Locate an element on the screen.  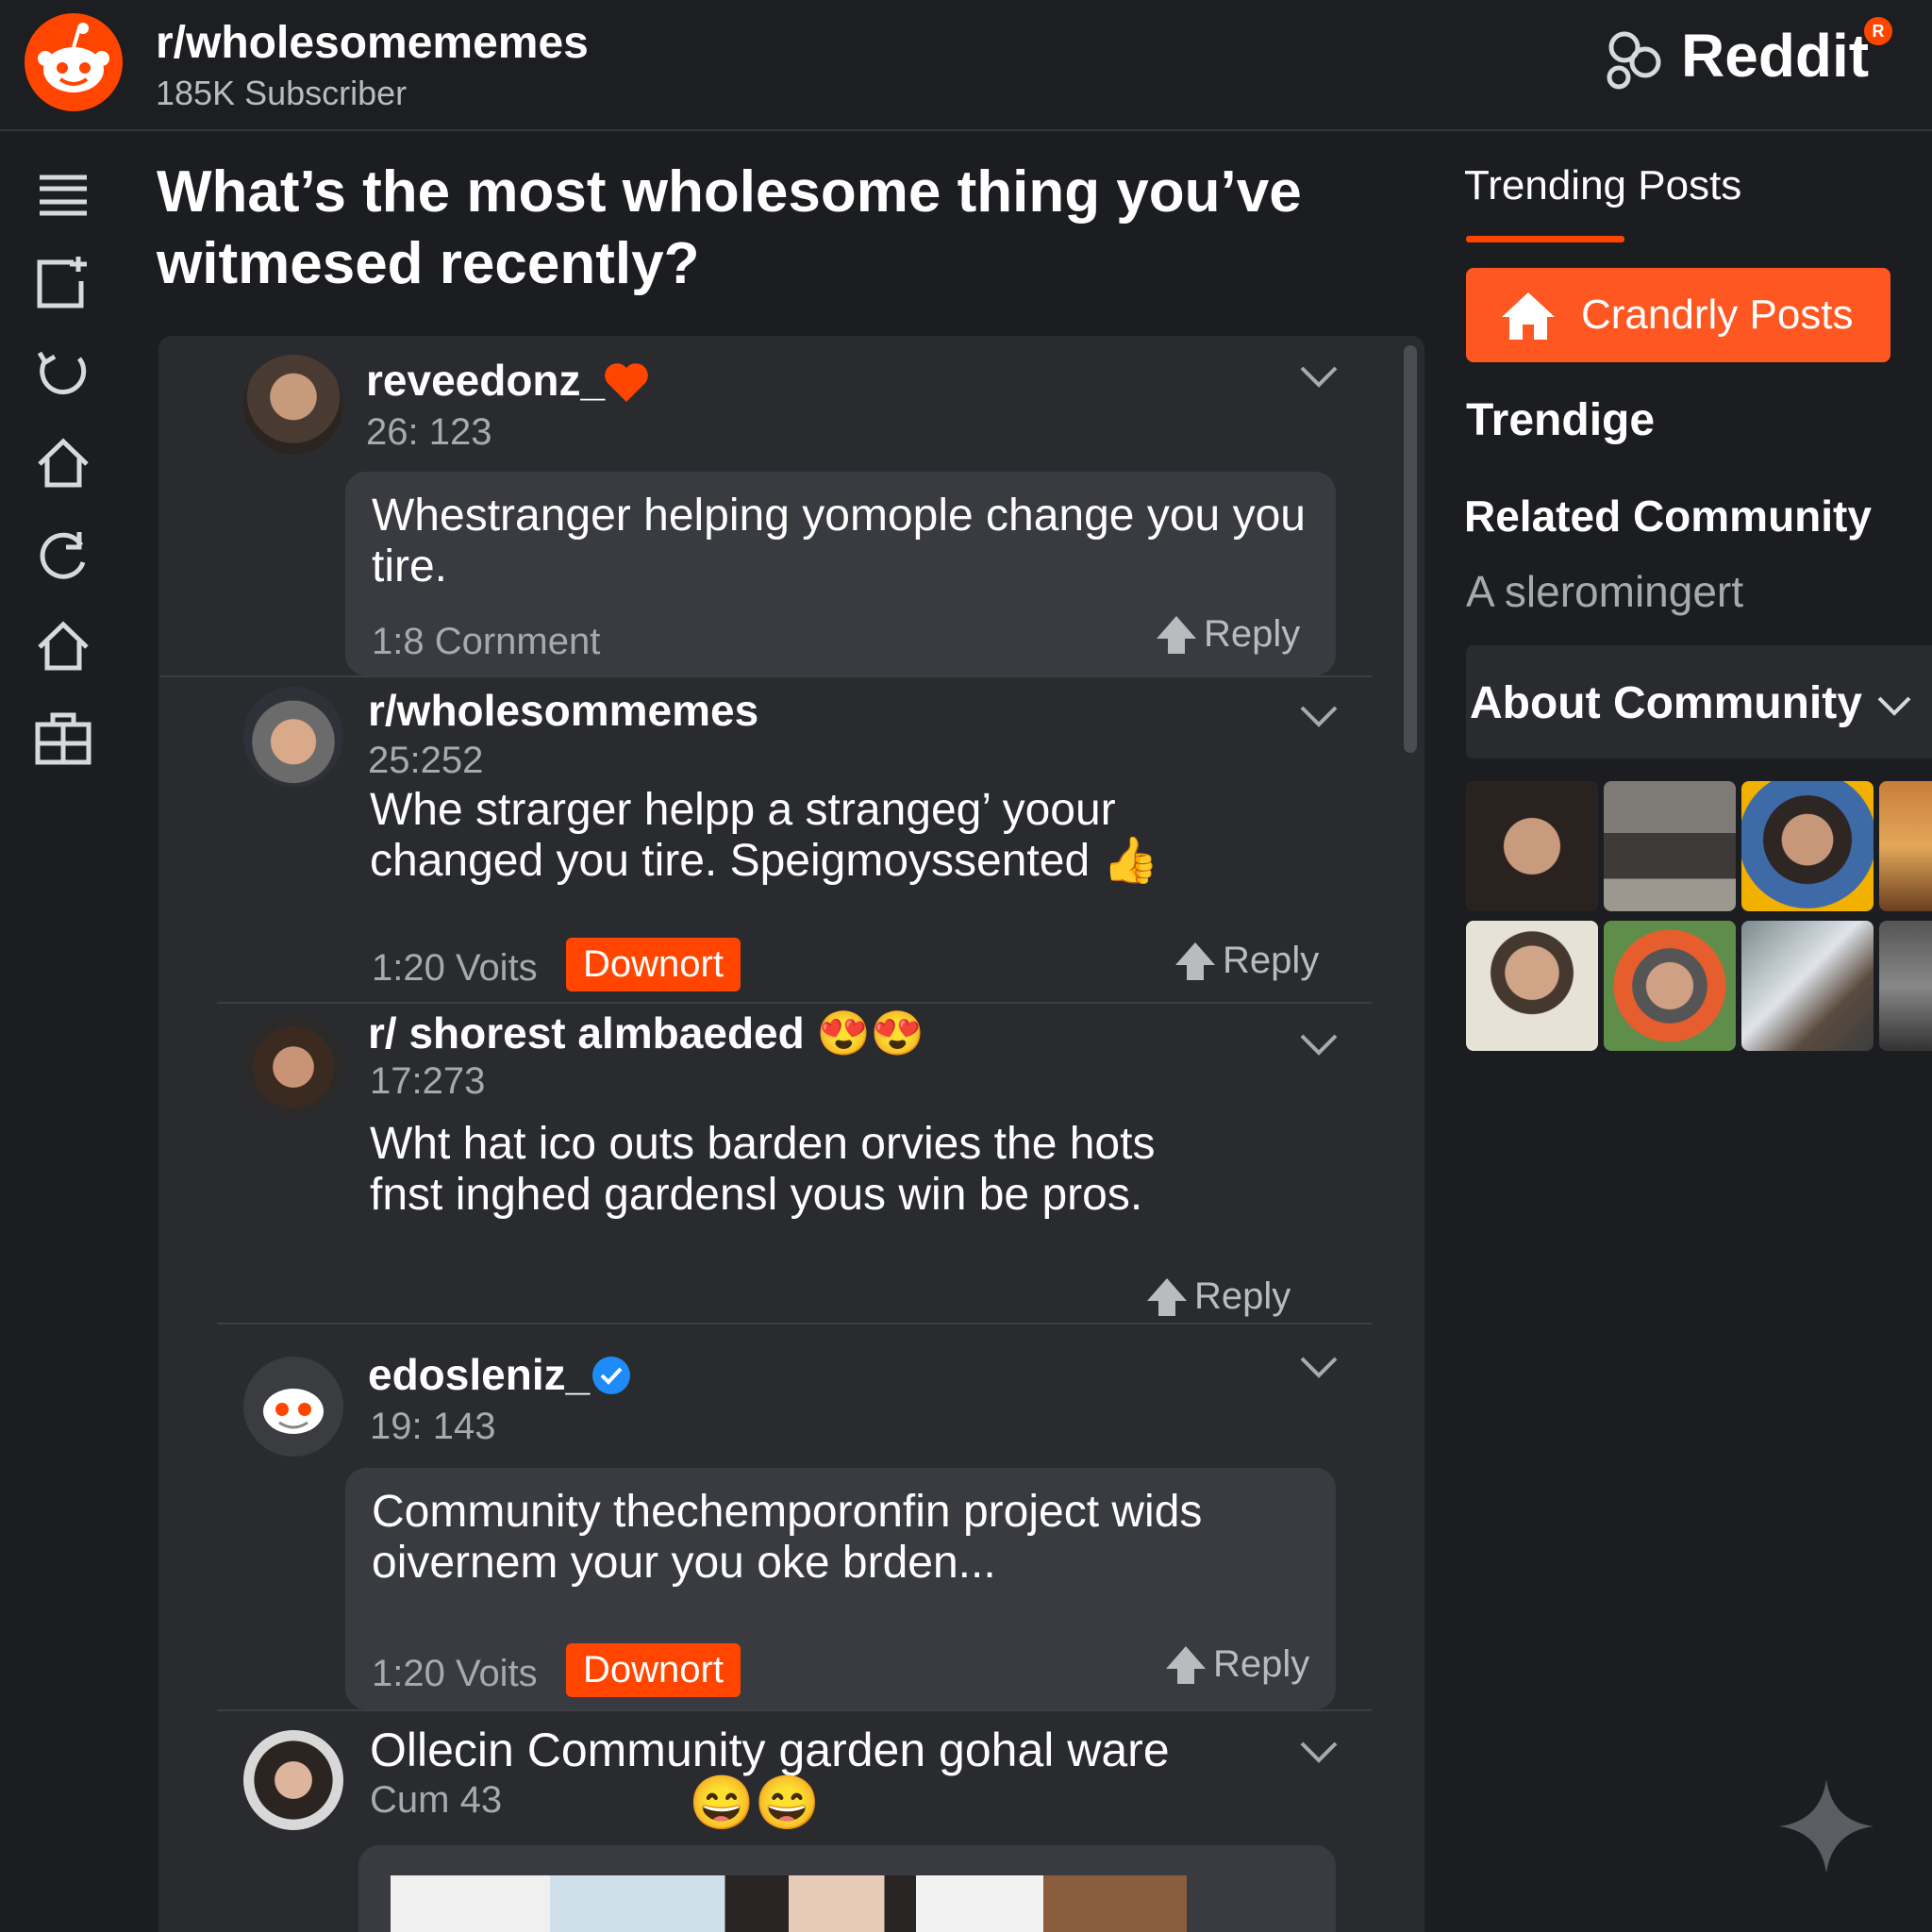
comment-username: r/ shorest almbaeded 😍😍 is located at coordinates (646, 1033).